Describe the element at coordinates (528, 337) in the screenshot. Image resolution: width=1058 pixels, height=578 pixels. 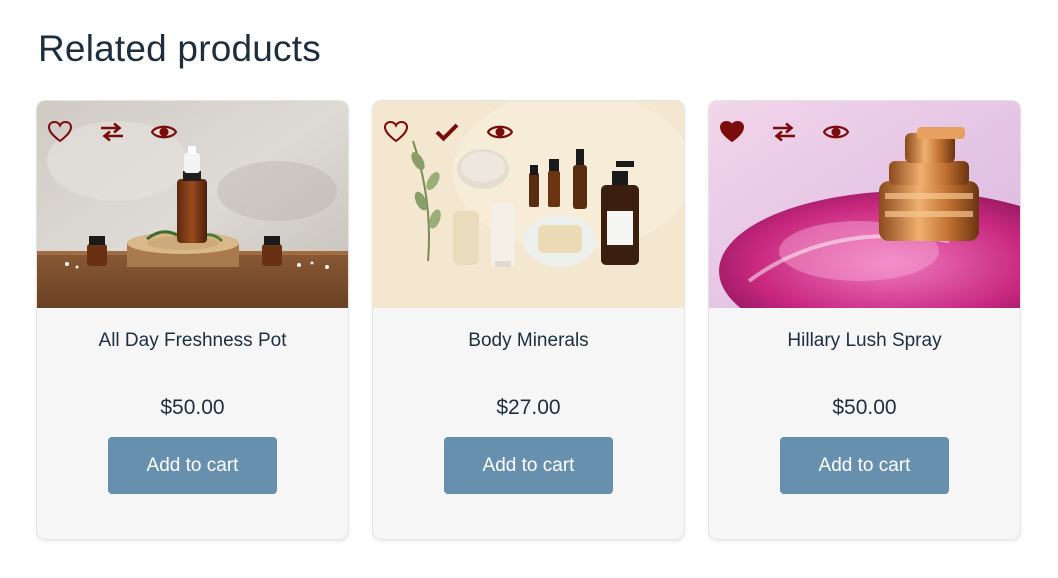
I see `product-title: Body Minerals` at that location.